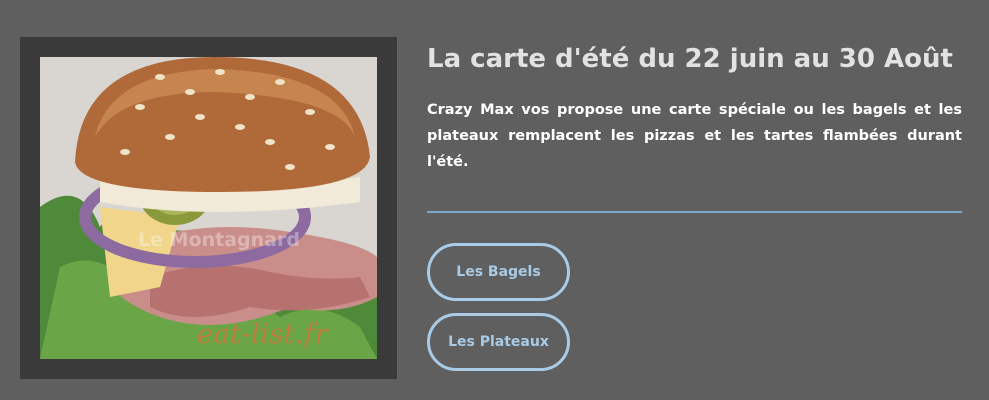 The height and width of the screenshot is (400, 989). What do you see at coordinates (498, 272) in the screenshot?
I see `bagels-button: Les Bagels` at bounding box center [498, 272].